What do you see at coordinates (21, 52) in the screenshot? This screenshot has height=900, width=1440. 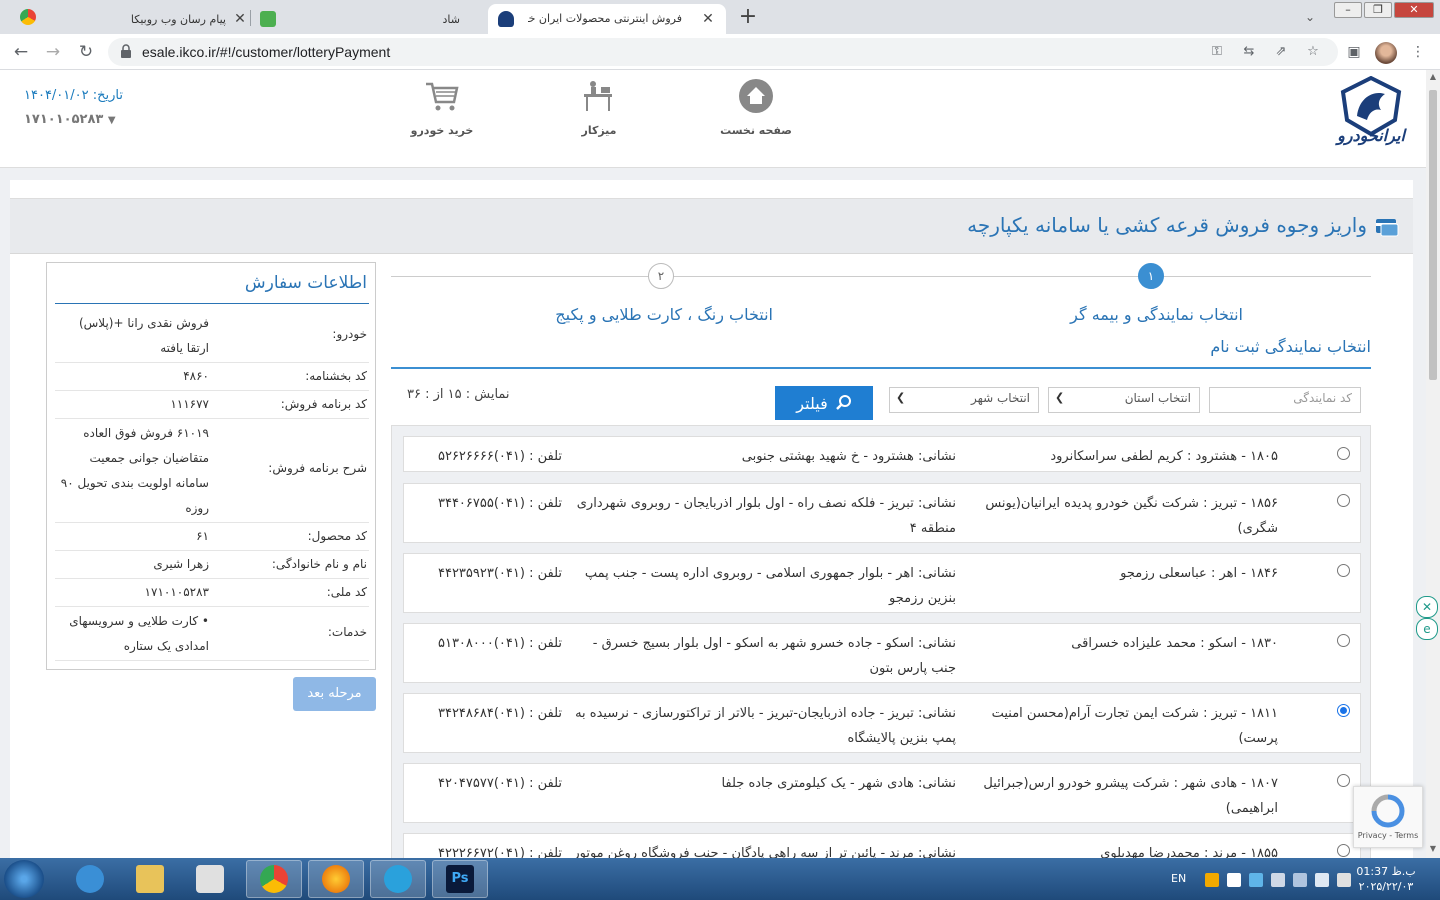 I see `back-button: ←` at bounding box center [21, 52].